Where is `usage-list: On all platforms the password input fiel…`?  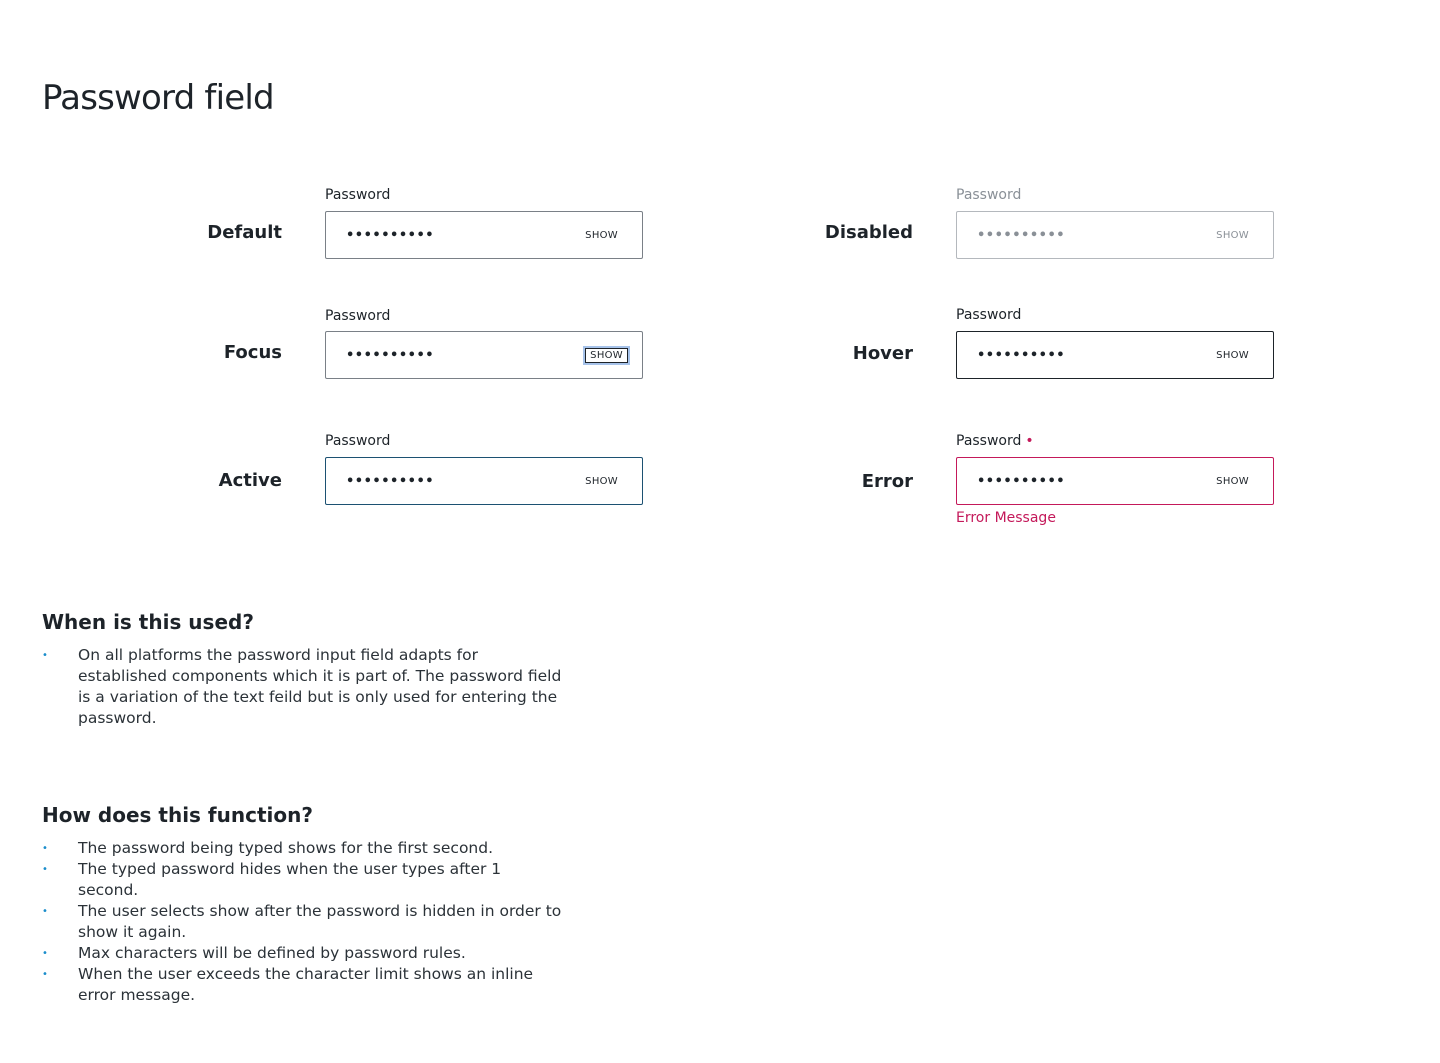 usage-list: On all platforms the password input fiel… is located at coordinates (302, 687).